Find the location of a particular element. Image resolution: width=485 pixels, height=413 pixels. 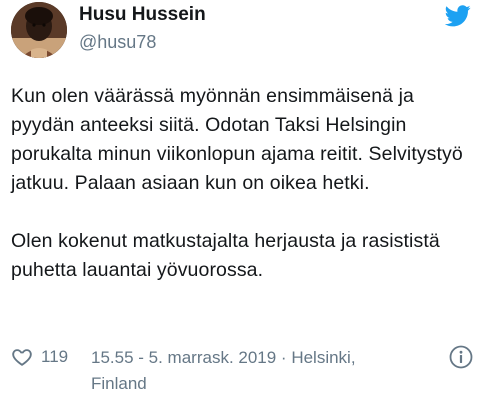

heart-icon is located at coordinates (22, 357).